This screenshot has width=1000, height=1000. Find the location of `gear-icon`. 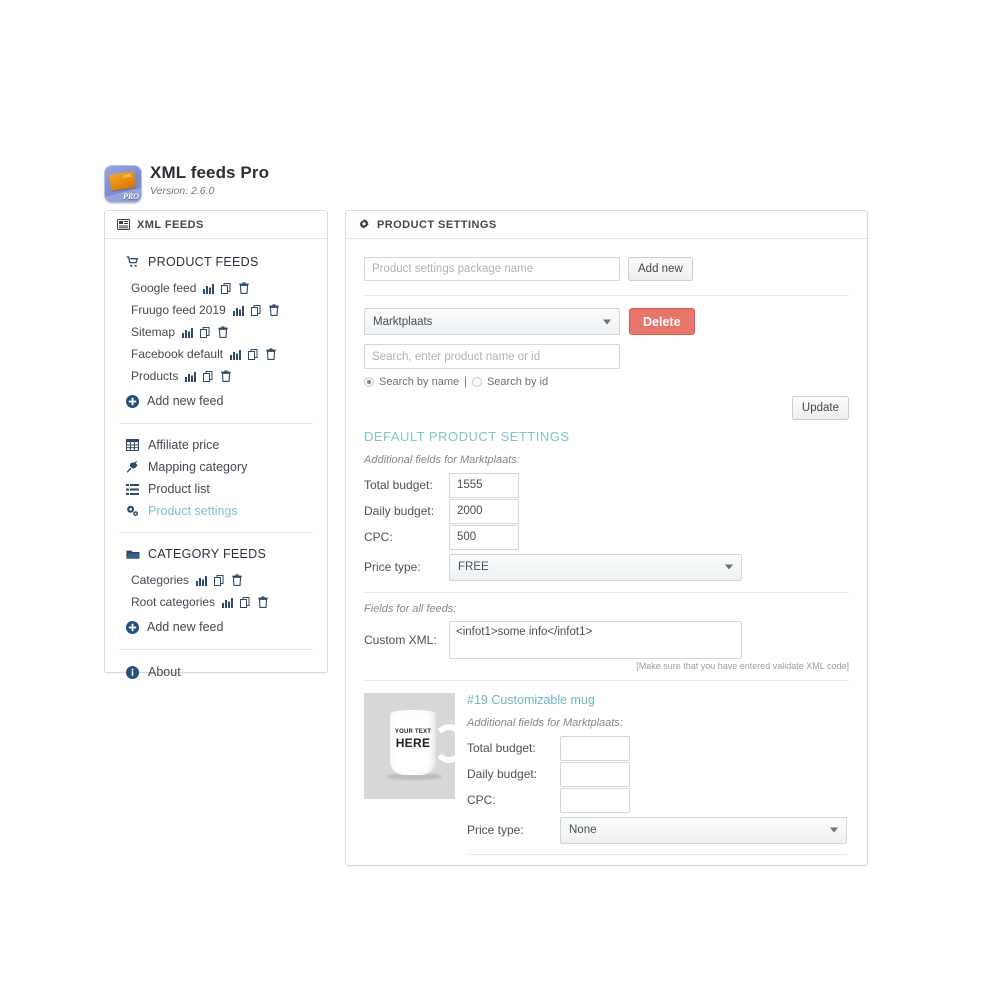

gear-icon is located at coordinates (364, 224).